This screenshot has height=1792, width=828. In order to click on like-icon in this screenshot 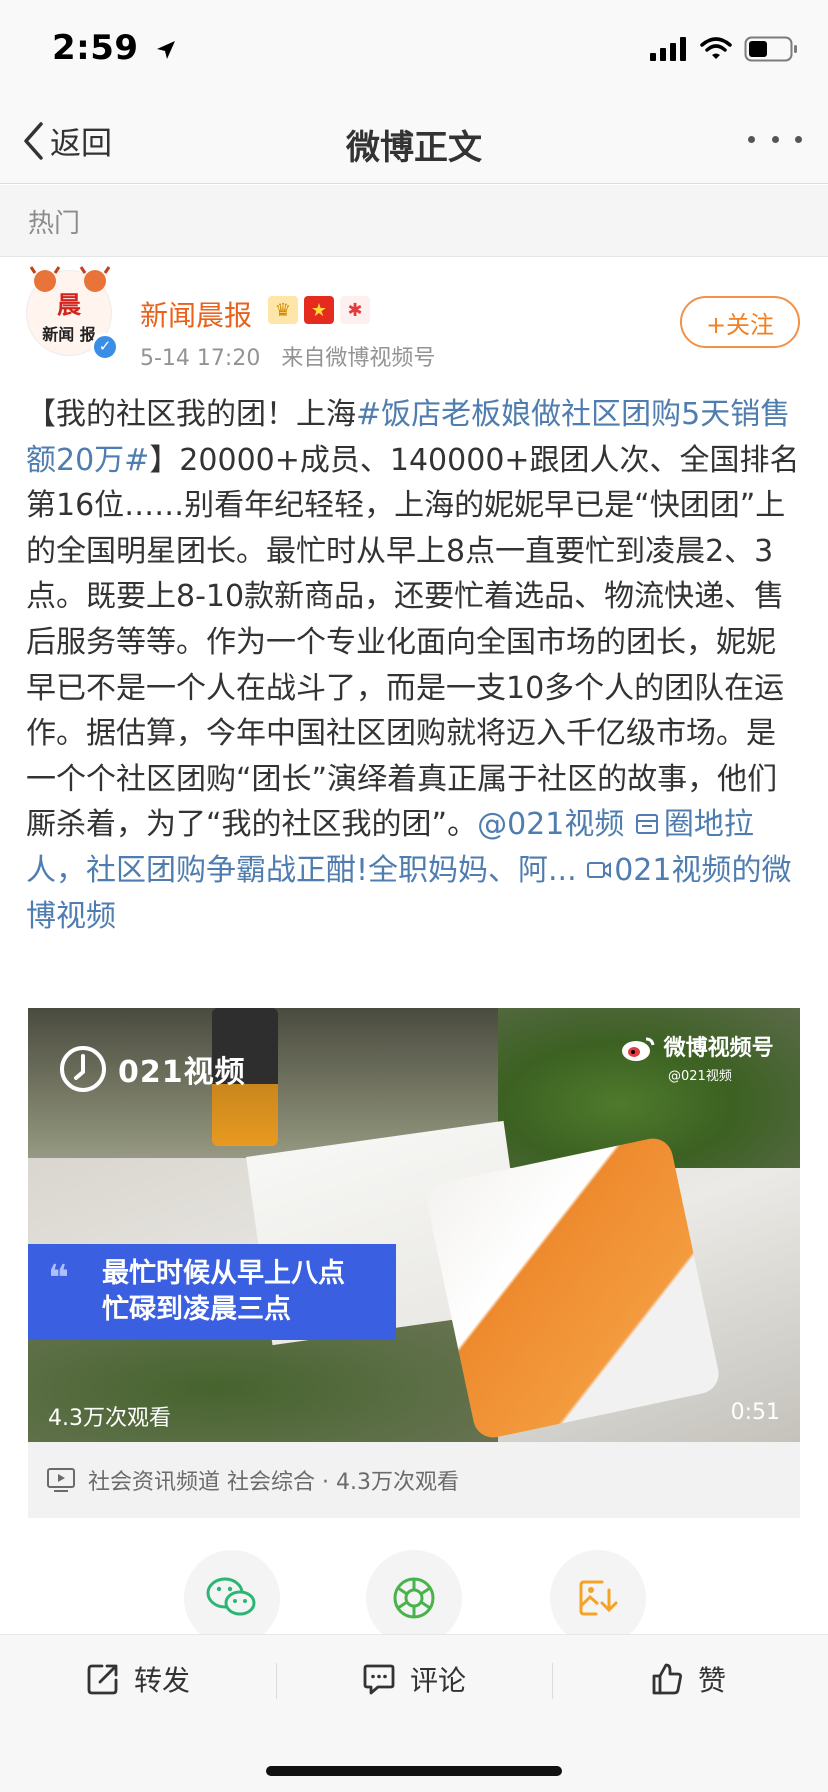, I will do `click(667, 1679)`.